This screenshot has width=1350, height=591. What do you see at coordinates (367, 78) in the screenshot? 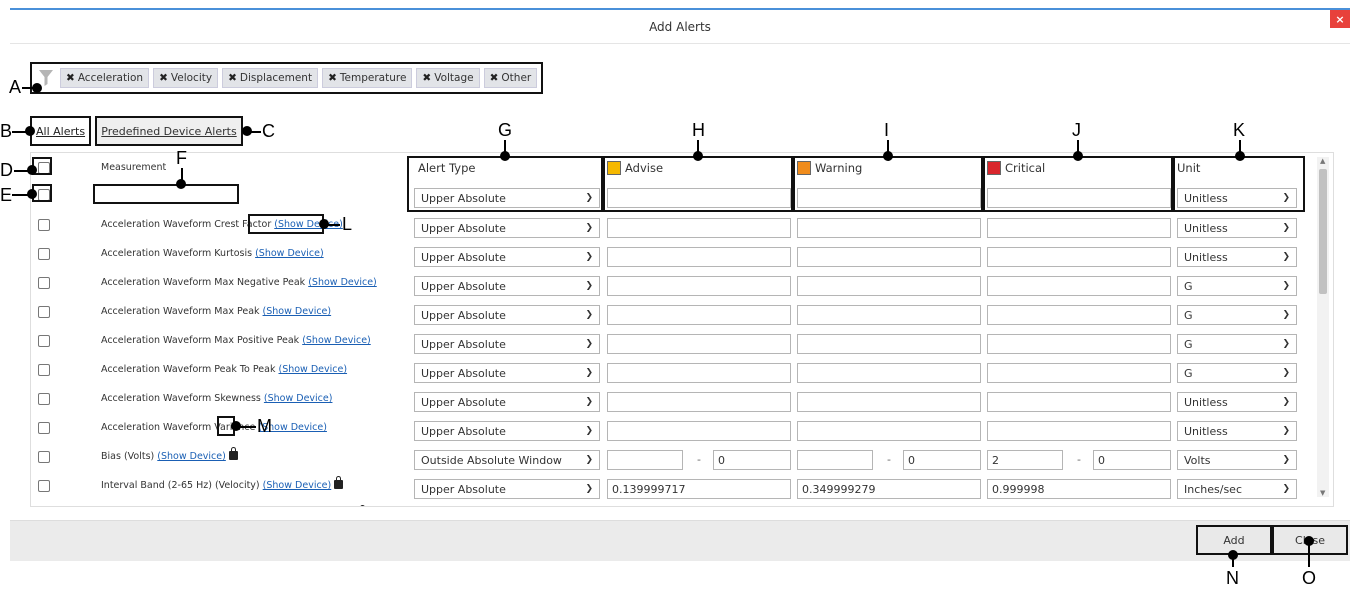
I see `filter-chip-temperature: ✖ Temperature` at bounding box center [367, 78].